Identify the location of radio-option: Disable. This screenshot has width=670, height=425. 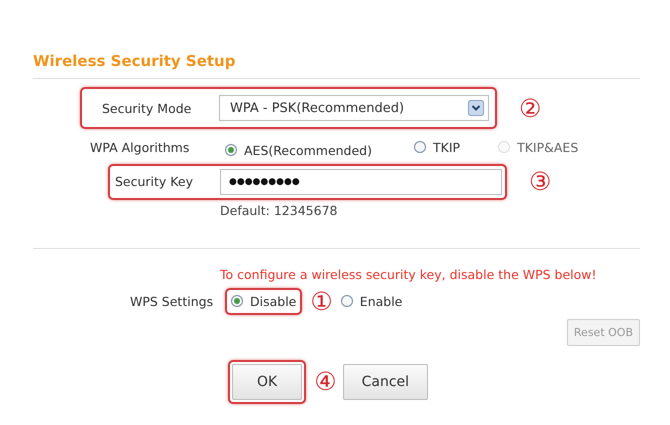
(263, 301).